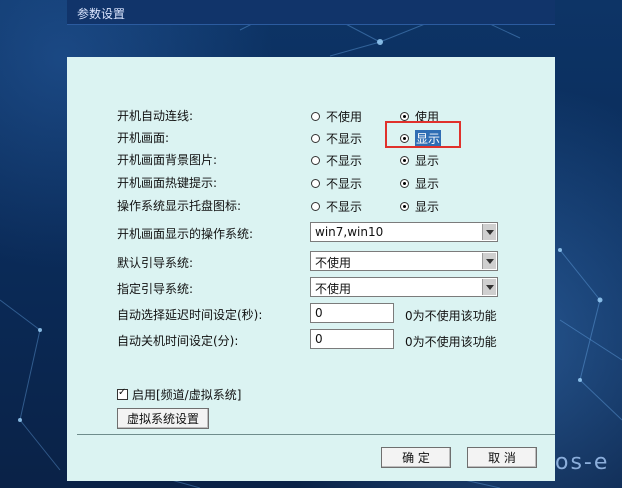  I want to click on specified-boot-select: 不使用, so click(404, 287).